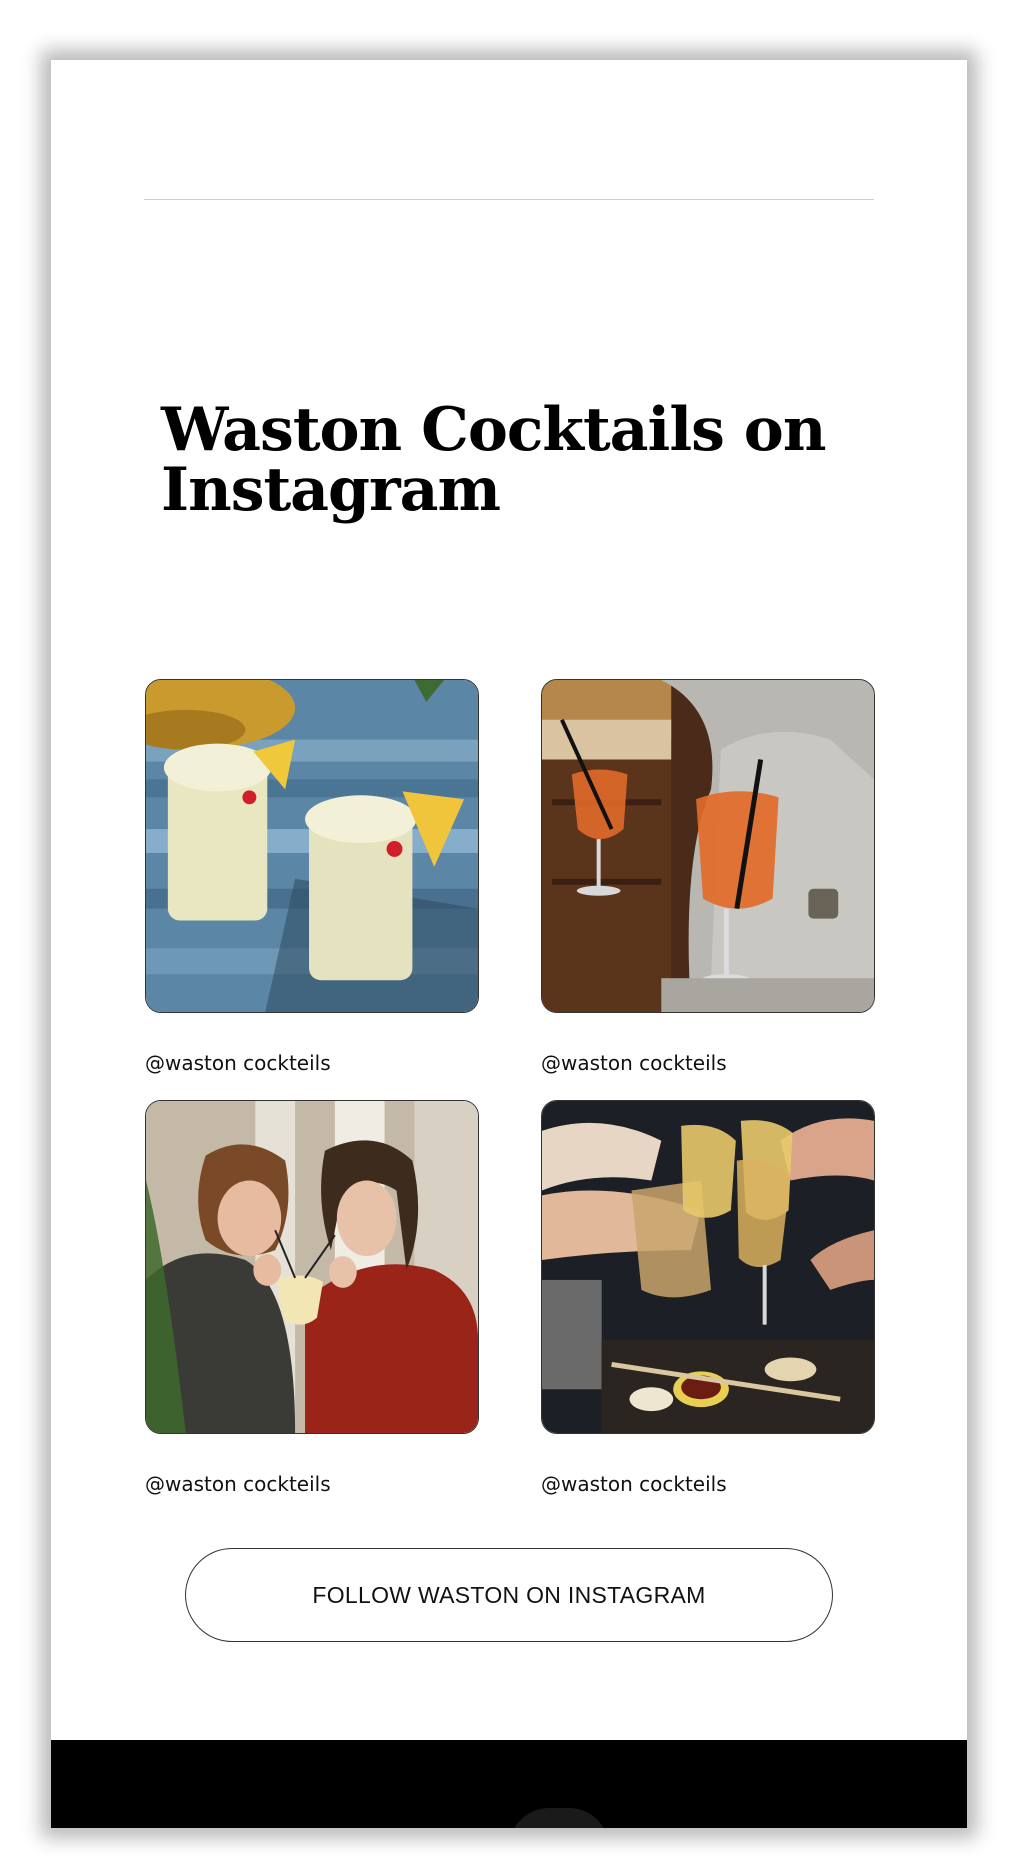 The width and height of the screenshot is (1028, 1870). What do you see at coordinates (493, 460) in the screenshot?
I see `page-title: Waston Cocktails on Instagram` at bounding box center [493, 460].